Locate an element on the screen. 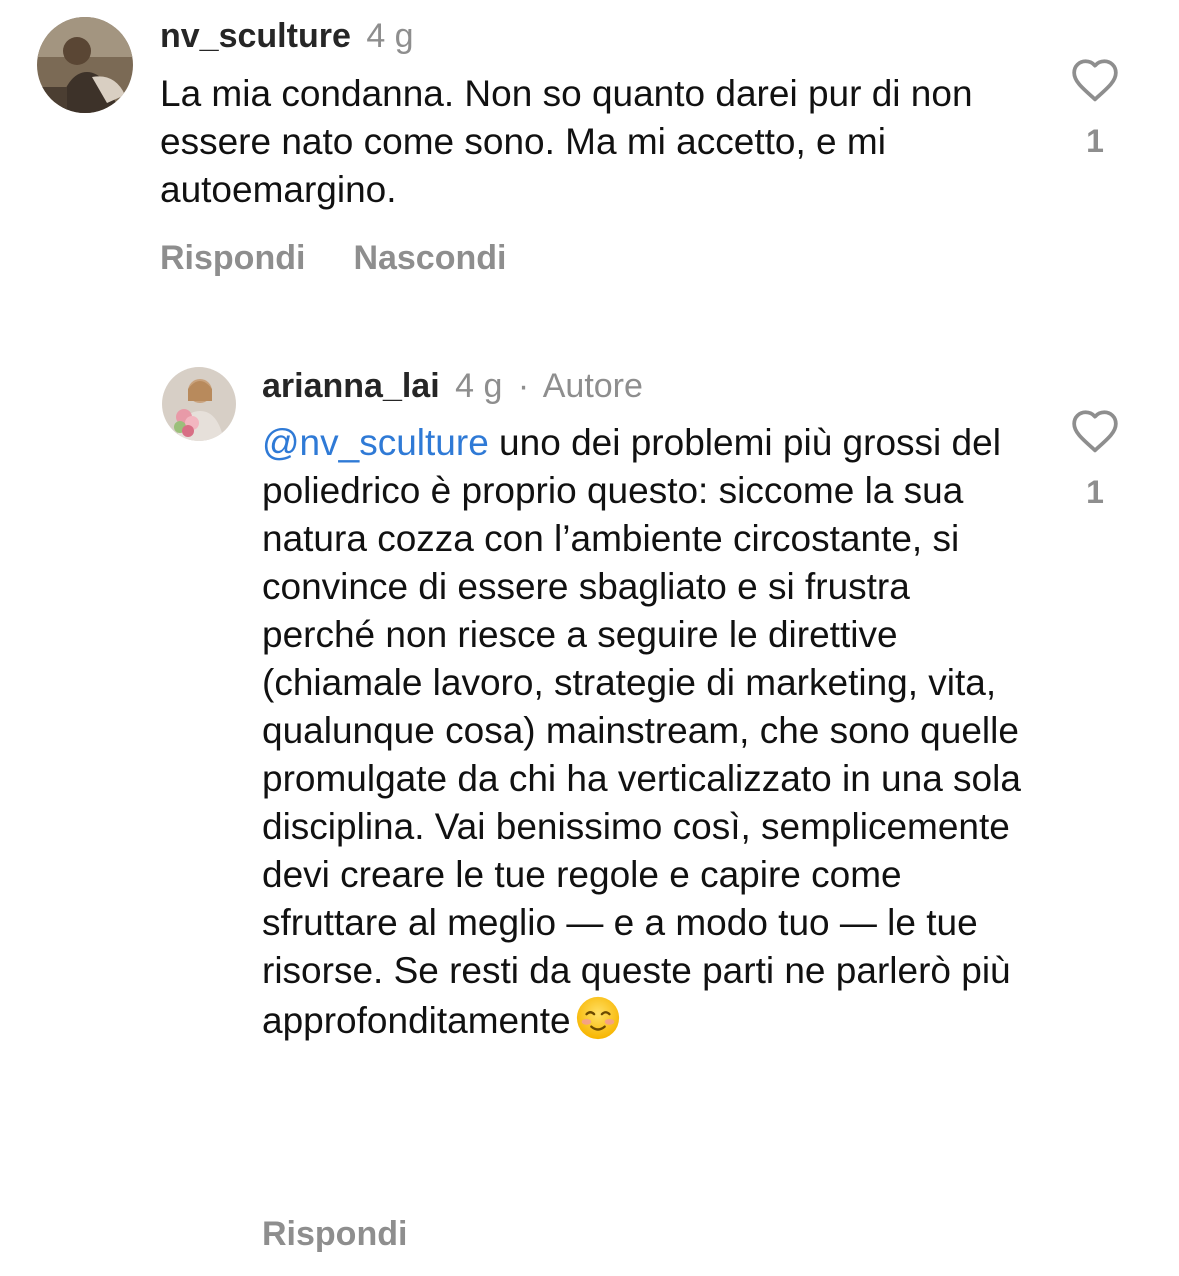  comment-actions: Rispondi Nascondi is located at coordinates (333, 258).